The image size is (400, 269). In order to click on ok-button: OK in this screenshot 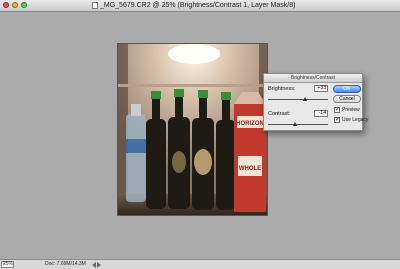, I will do `click(347, 89)`.